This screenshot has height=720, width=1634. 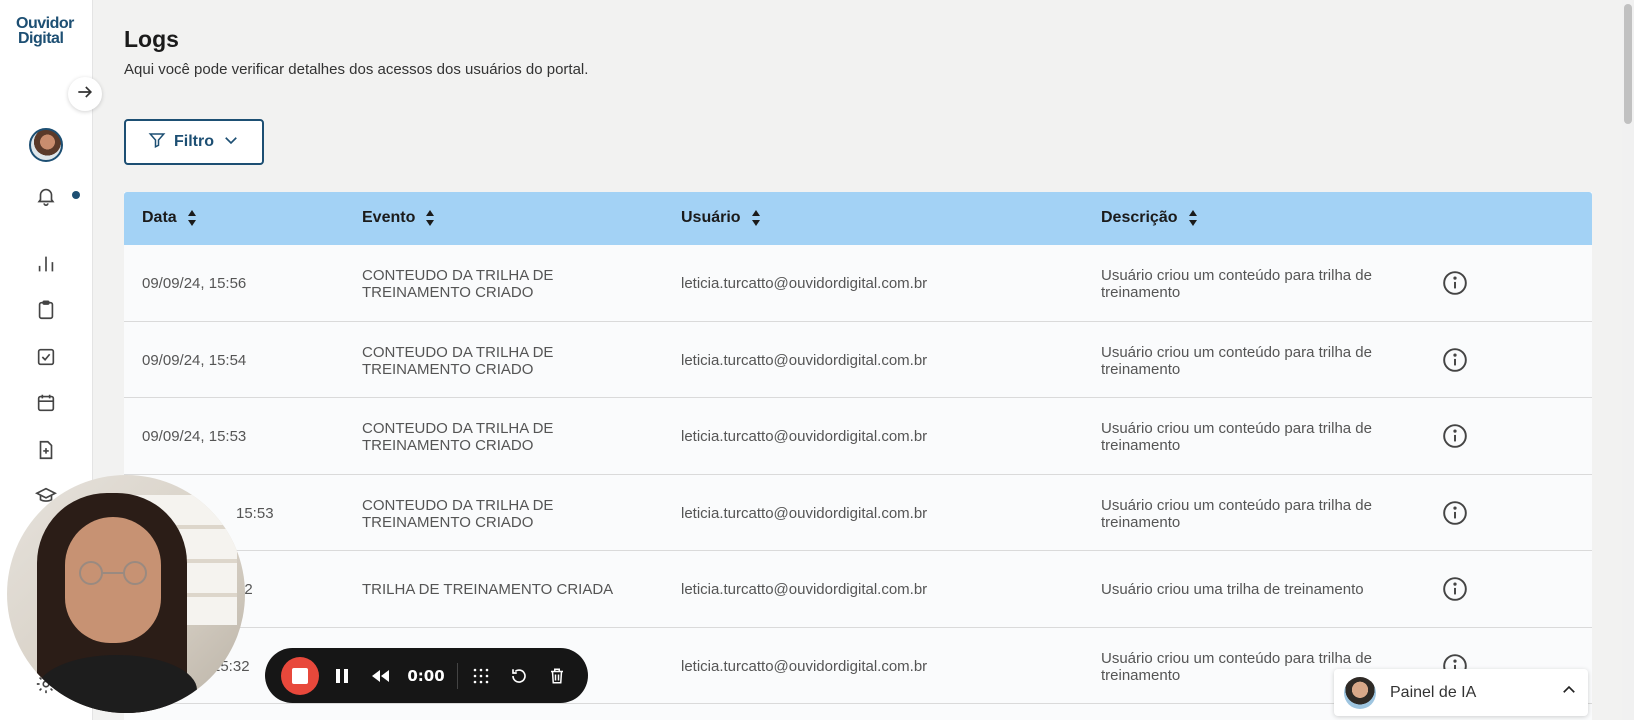 What do you see at coordinates (46, 264) in the screenshot?
I see `bar-chart-icon` at bounding box center [46, 264].